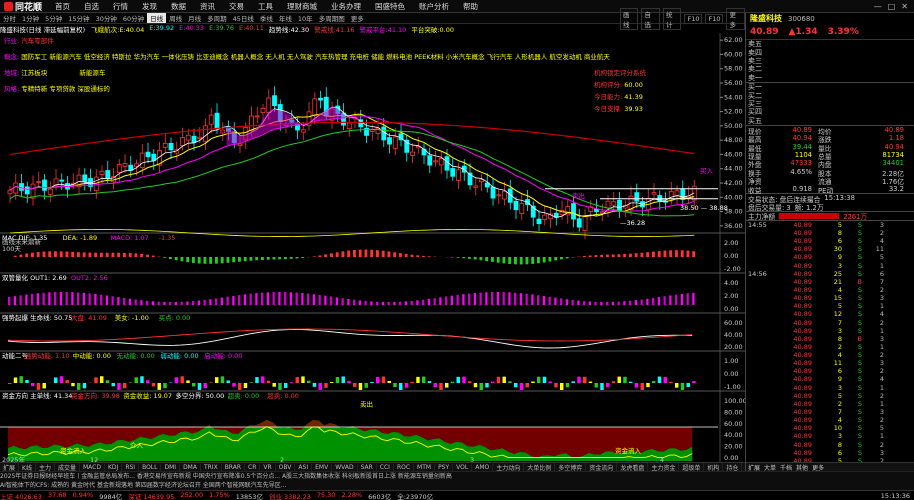 This screenshot has width=914, height=500. What do you see at coordinates (285, 18) in the screenshot?
I see `period-tab-12: 年线` at bounding box center [285, 18].